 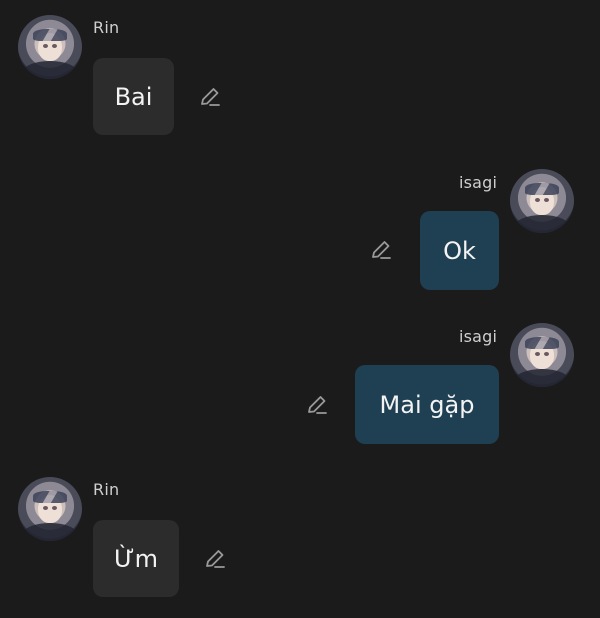 What do you see at coordinates (136, 558) in the screenshot?
I see `message-bubble: Ừm` at bounding box center [136, 558].